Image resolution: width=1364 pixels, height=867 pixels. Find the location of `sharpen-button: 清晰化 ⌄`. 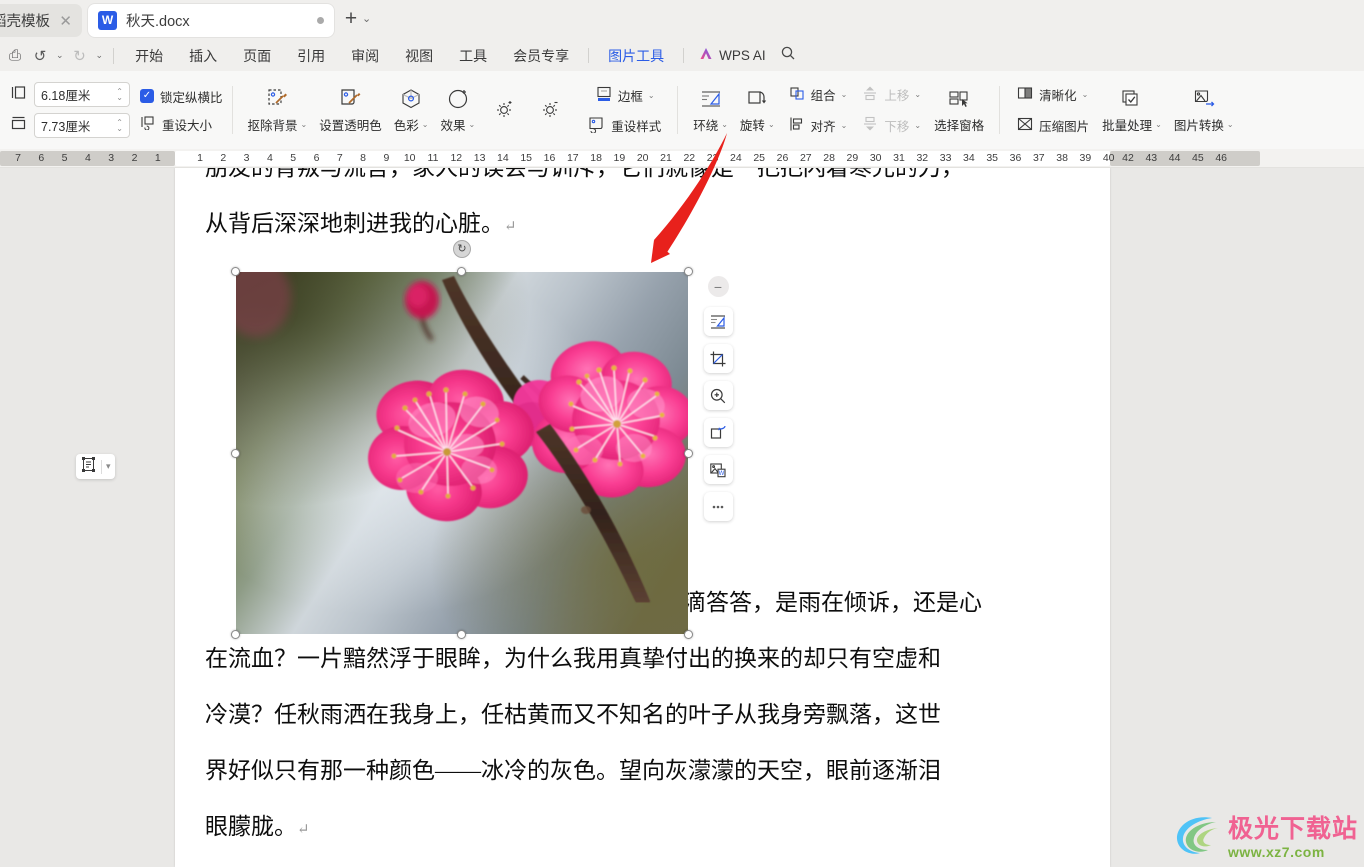

sharpen-button: 清晰化 ⌄ is located at coordinates (1052, 94).